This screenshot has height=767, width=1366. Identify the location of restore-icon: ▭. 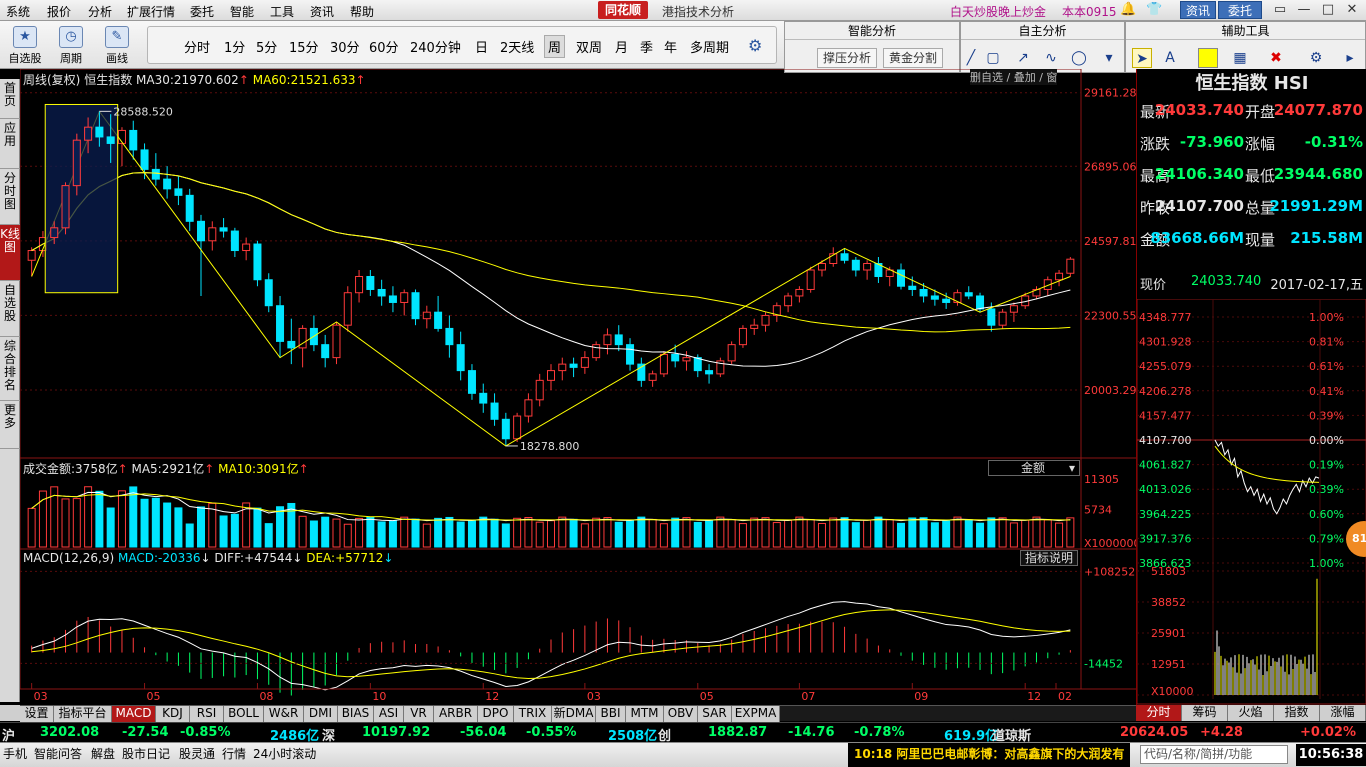
(1280, 10).